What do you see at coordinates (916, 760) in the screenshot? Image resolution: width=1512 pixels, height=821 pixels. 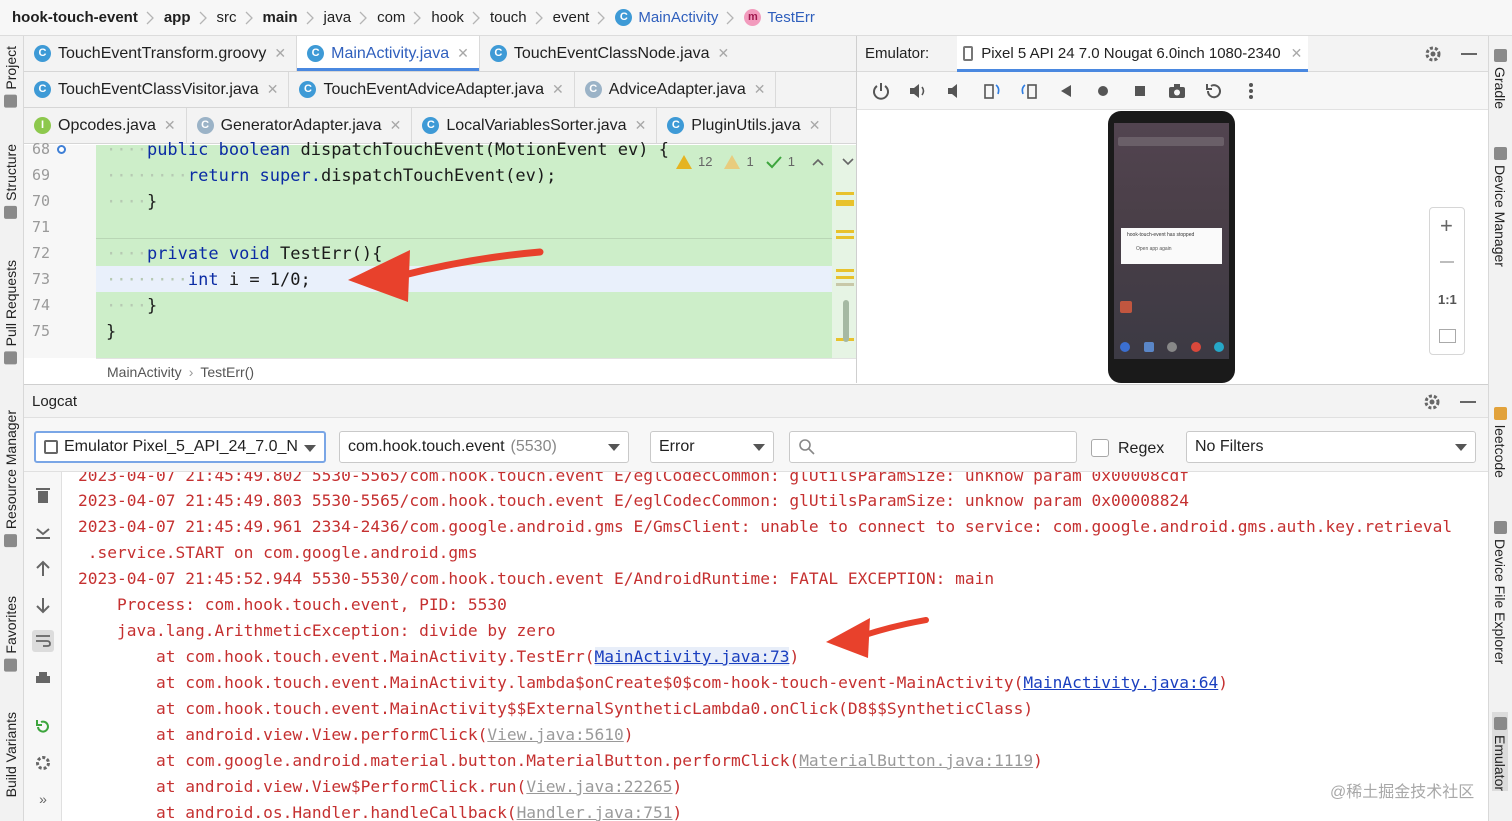 I see `source-link: MaterialButton.java:1119` at bounding box center [916, 760].